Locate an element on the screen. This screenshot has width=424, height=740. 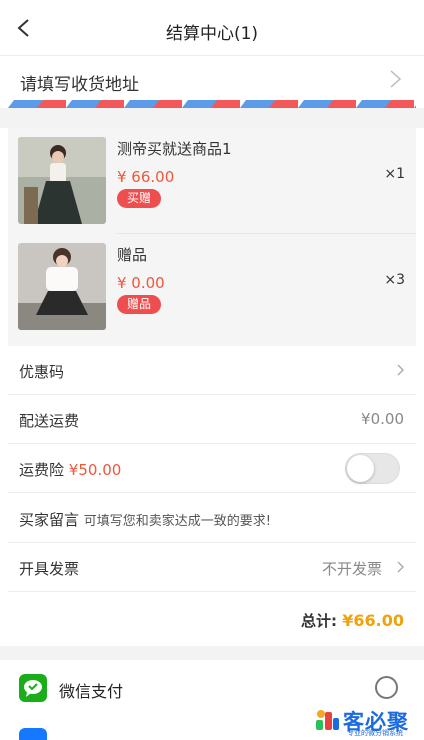
page-title: 结算中心(1) is located at coordinates (212, 34).